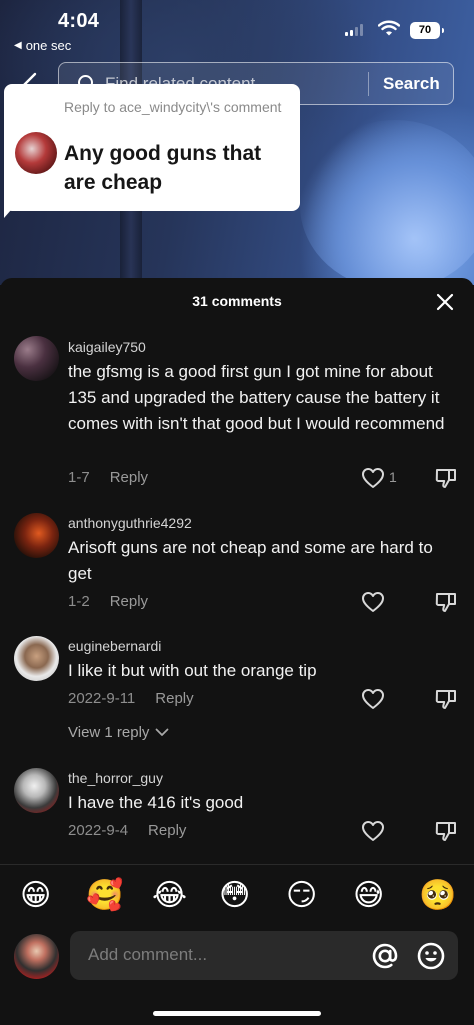  Describe the element at coordinates (104, 896) in the screenshot. I see `emoji-hearts-button: 🥰` at that location.